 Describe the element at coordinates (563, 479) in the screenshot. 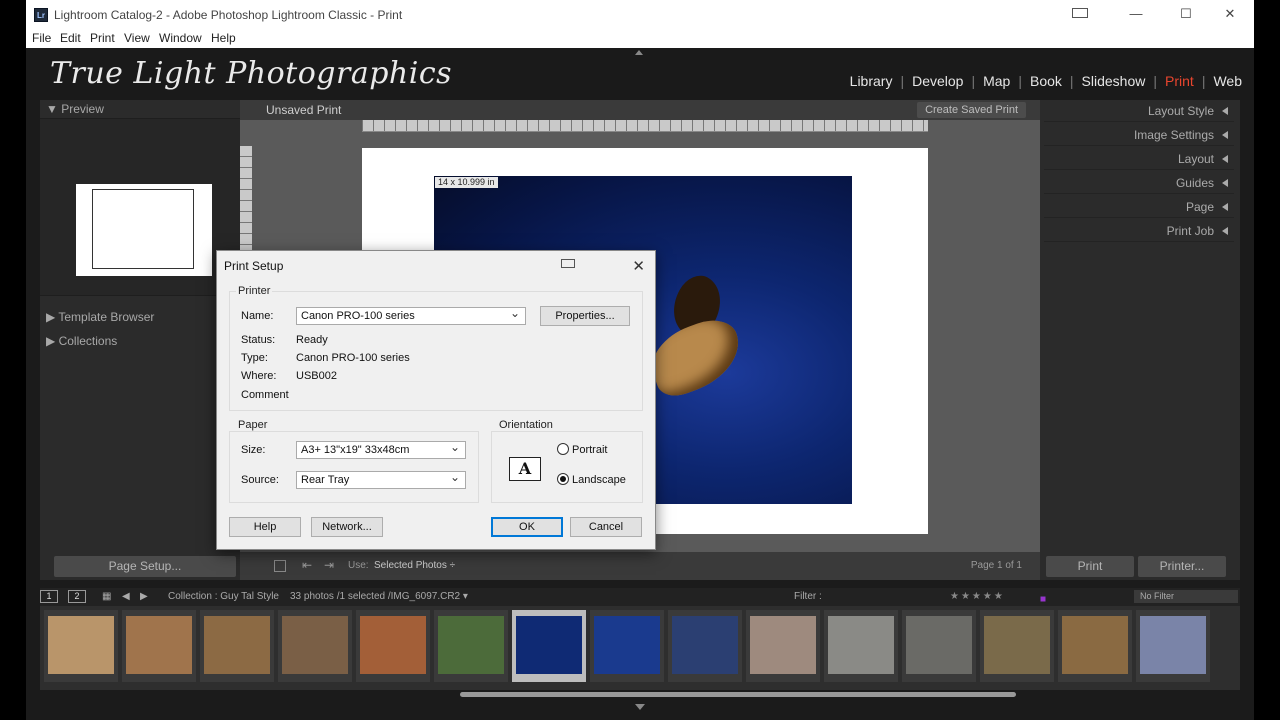

I see `landscape-radio` at that location.